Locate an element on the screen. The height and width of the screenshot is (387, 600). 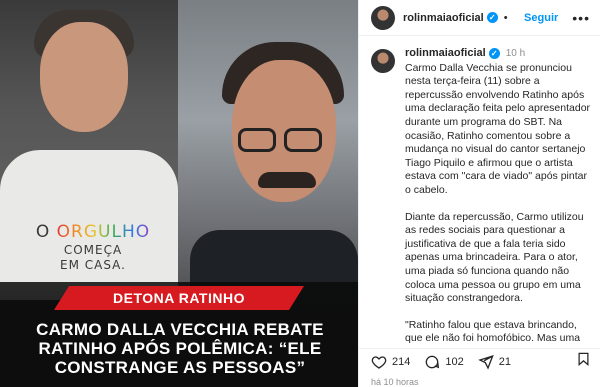
comment-icon is located at coordinates (433, 361).